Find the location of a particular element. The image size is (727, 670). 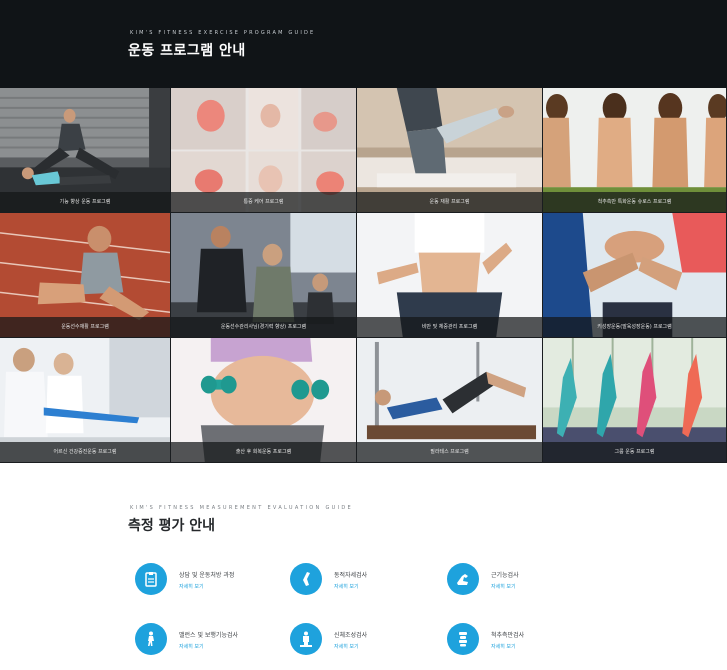

eval-name: 동적자세검사 is located at coordinates (351, 575).